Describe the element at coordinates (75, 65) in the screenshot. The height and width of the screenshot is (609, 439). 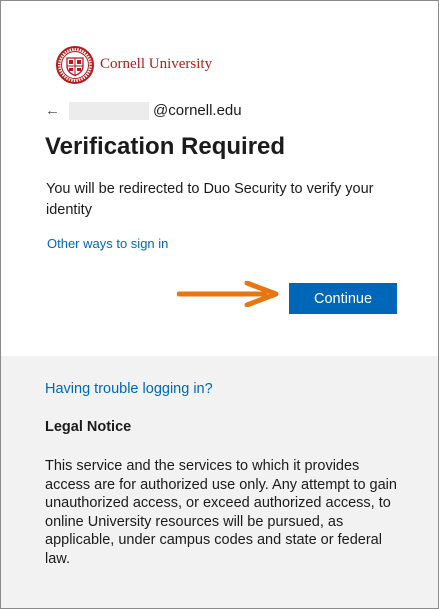
I see `cornell-seal-icon` at that location.